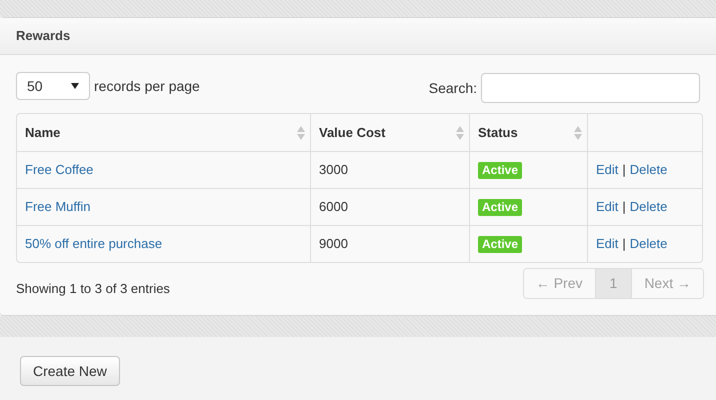 Image resolution: width=716 pixels, height=400 pixels. Describe the element at coordinates (333, 244) in the screenshot. I see `value-cost: 9000` at that location.